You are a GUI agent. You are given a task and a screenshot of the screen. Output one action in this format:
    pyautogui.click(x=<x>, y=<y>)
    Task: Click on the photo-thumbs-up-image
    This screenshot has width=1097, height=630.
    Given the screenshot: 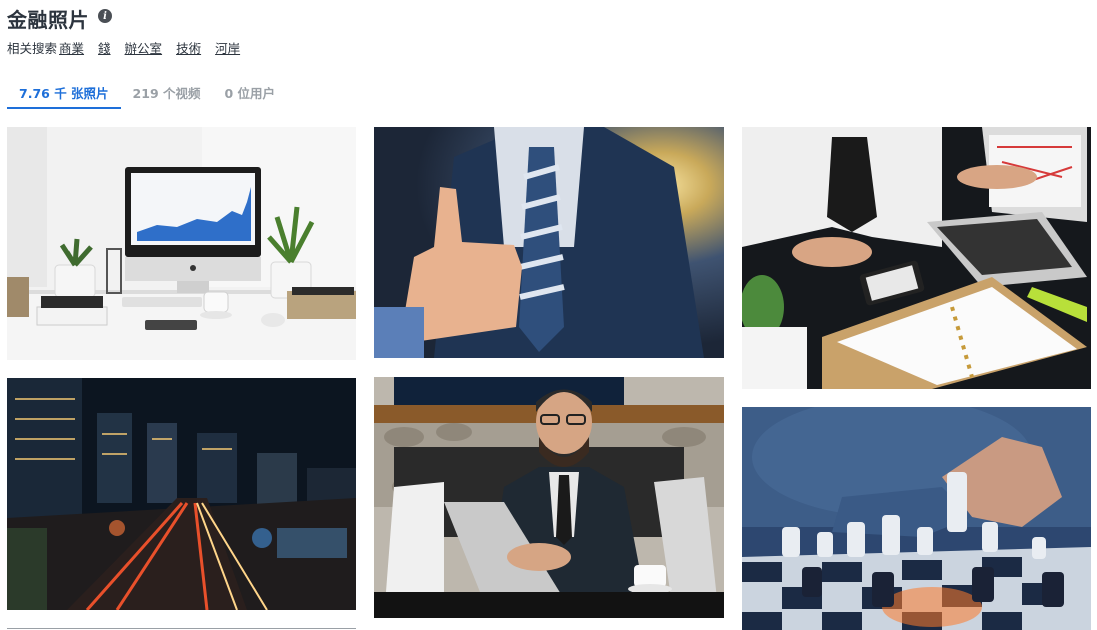 What is the action you would take?
    pyautogui.click(x=549, y=242)
    